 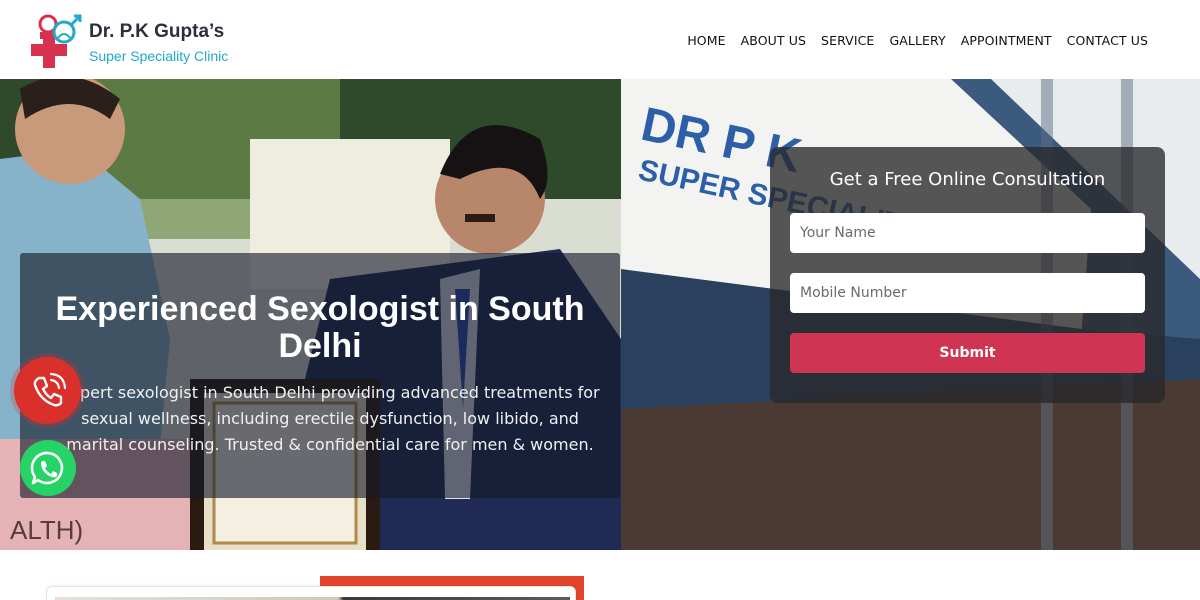 What do you see at coordinates (967, 353) in the screenshot?
I see `submit-button: Submit` at bounding box center [967, 353].